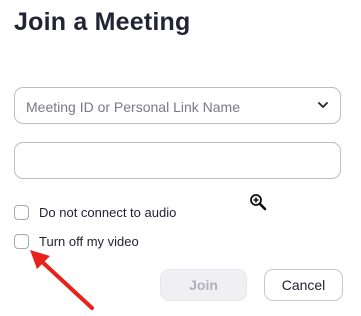 The image size is (361, 316). What do you see at coordinates (133, 107) in the screenshot?
I see `meeting-id-placeholder: Meeting ID or Personal Link Name` at bounding box center [133, 107].